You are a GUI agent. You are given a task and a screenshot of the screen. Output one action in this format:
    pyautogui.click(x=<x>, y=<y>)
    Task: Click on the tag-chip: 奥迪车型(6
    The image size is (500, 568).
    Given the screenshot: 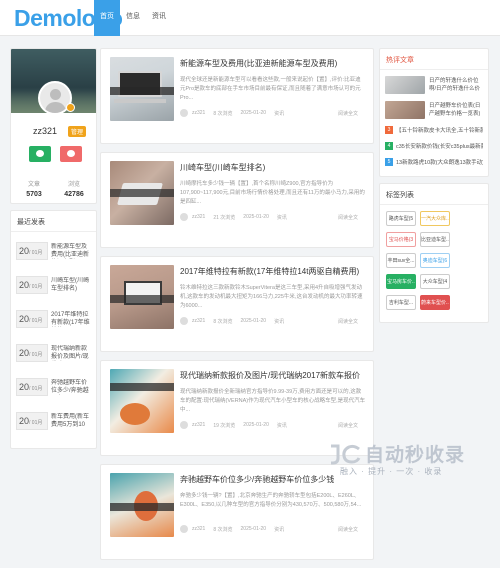 What is the action you would take?
    pyautogui.click(x=435, y=260)
    